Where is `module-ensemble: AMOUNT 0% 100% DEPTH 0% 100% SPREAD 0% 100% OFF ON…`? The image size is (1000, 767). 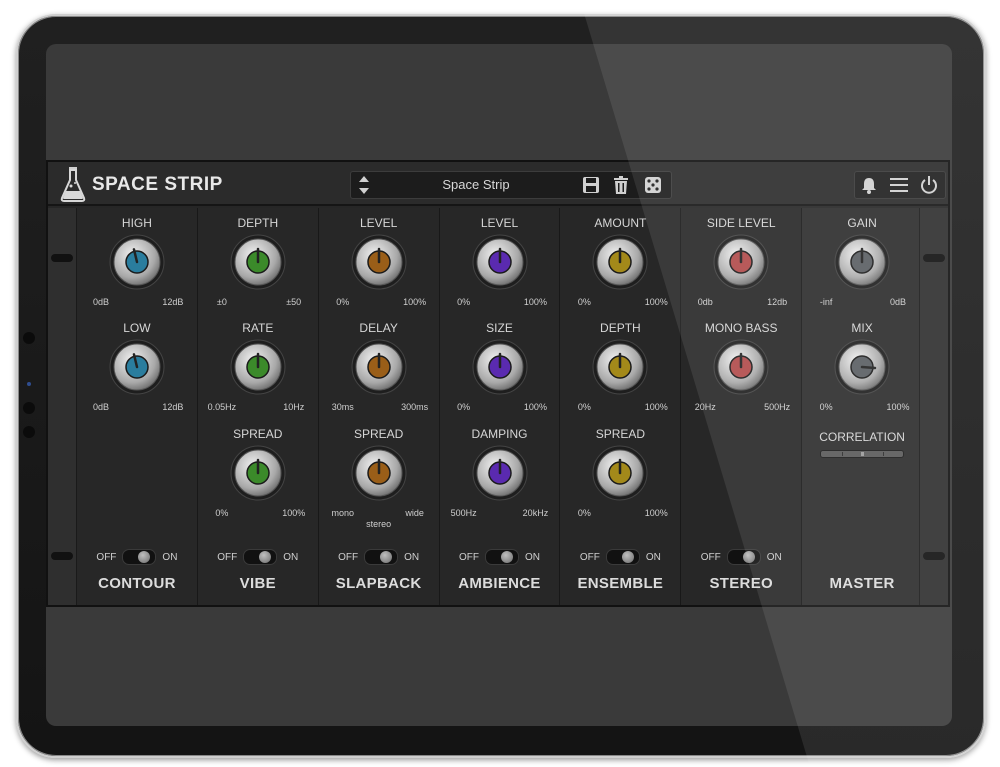
module-ensemble: AMOUNT 0% 100% DEPTH 0% 100% SPREAD 0% 100% OFF ON… is located at coordinates (621, 406).